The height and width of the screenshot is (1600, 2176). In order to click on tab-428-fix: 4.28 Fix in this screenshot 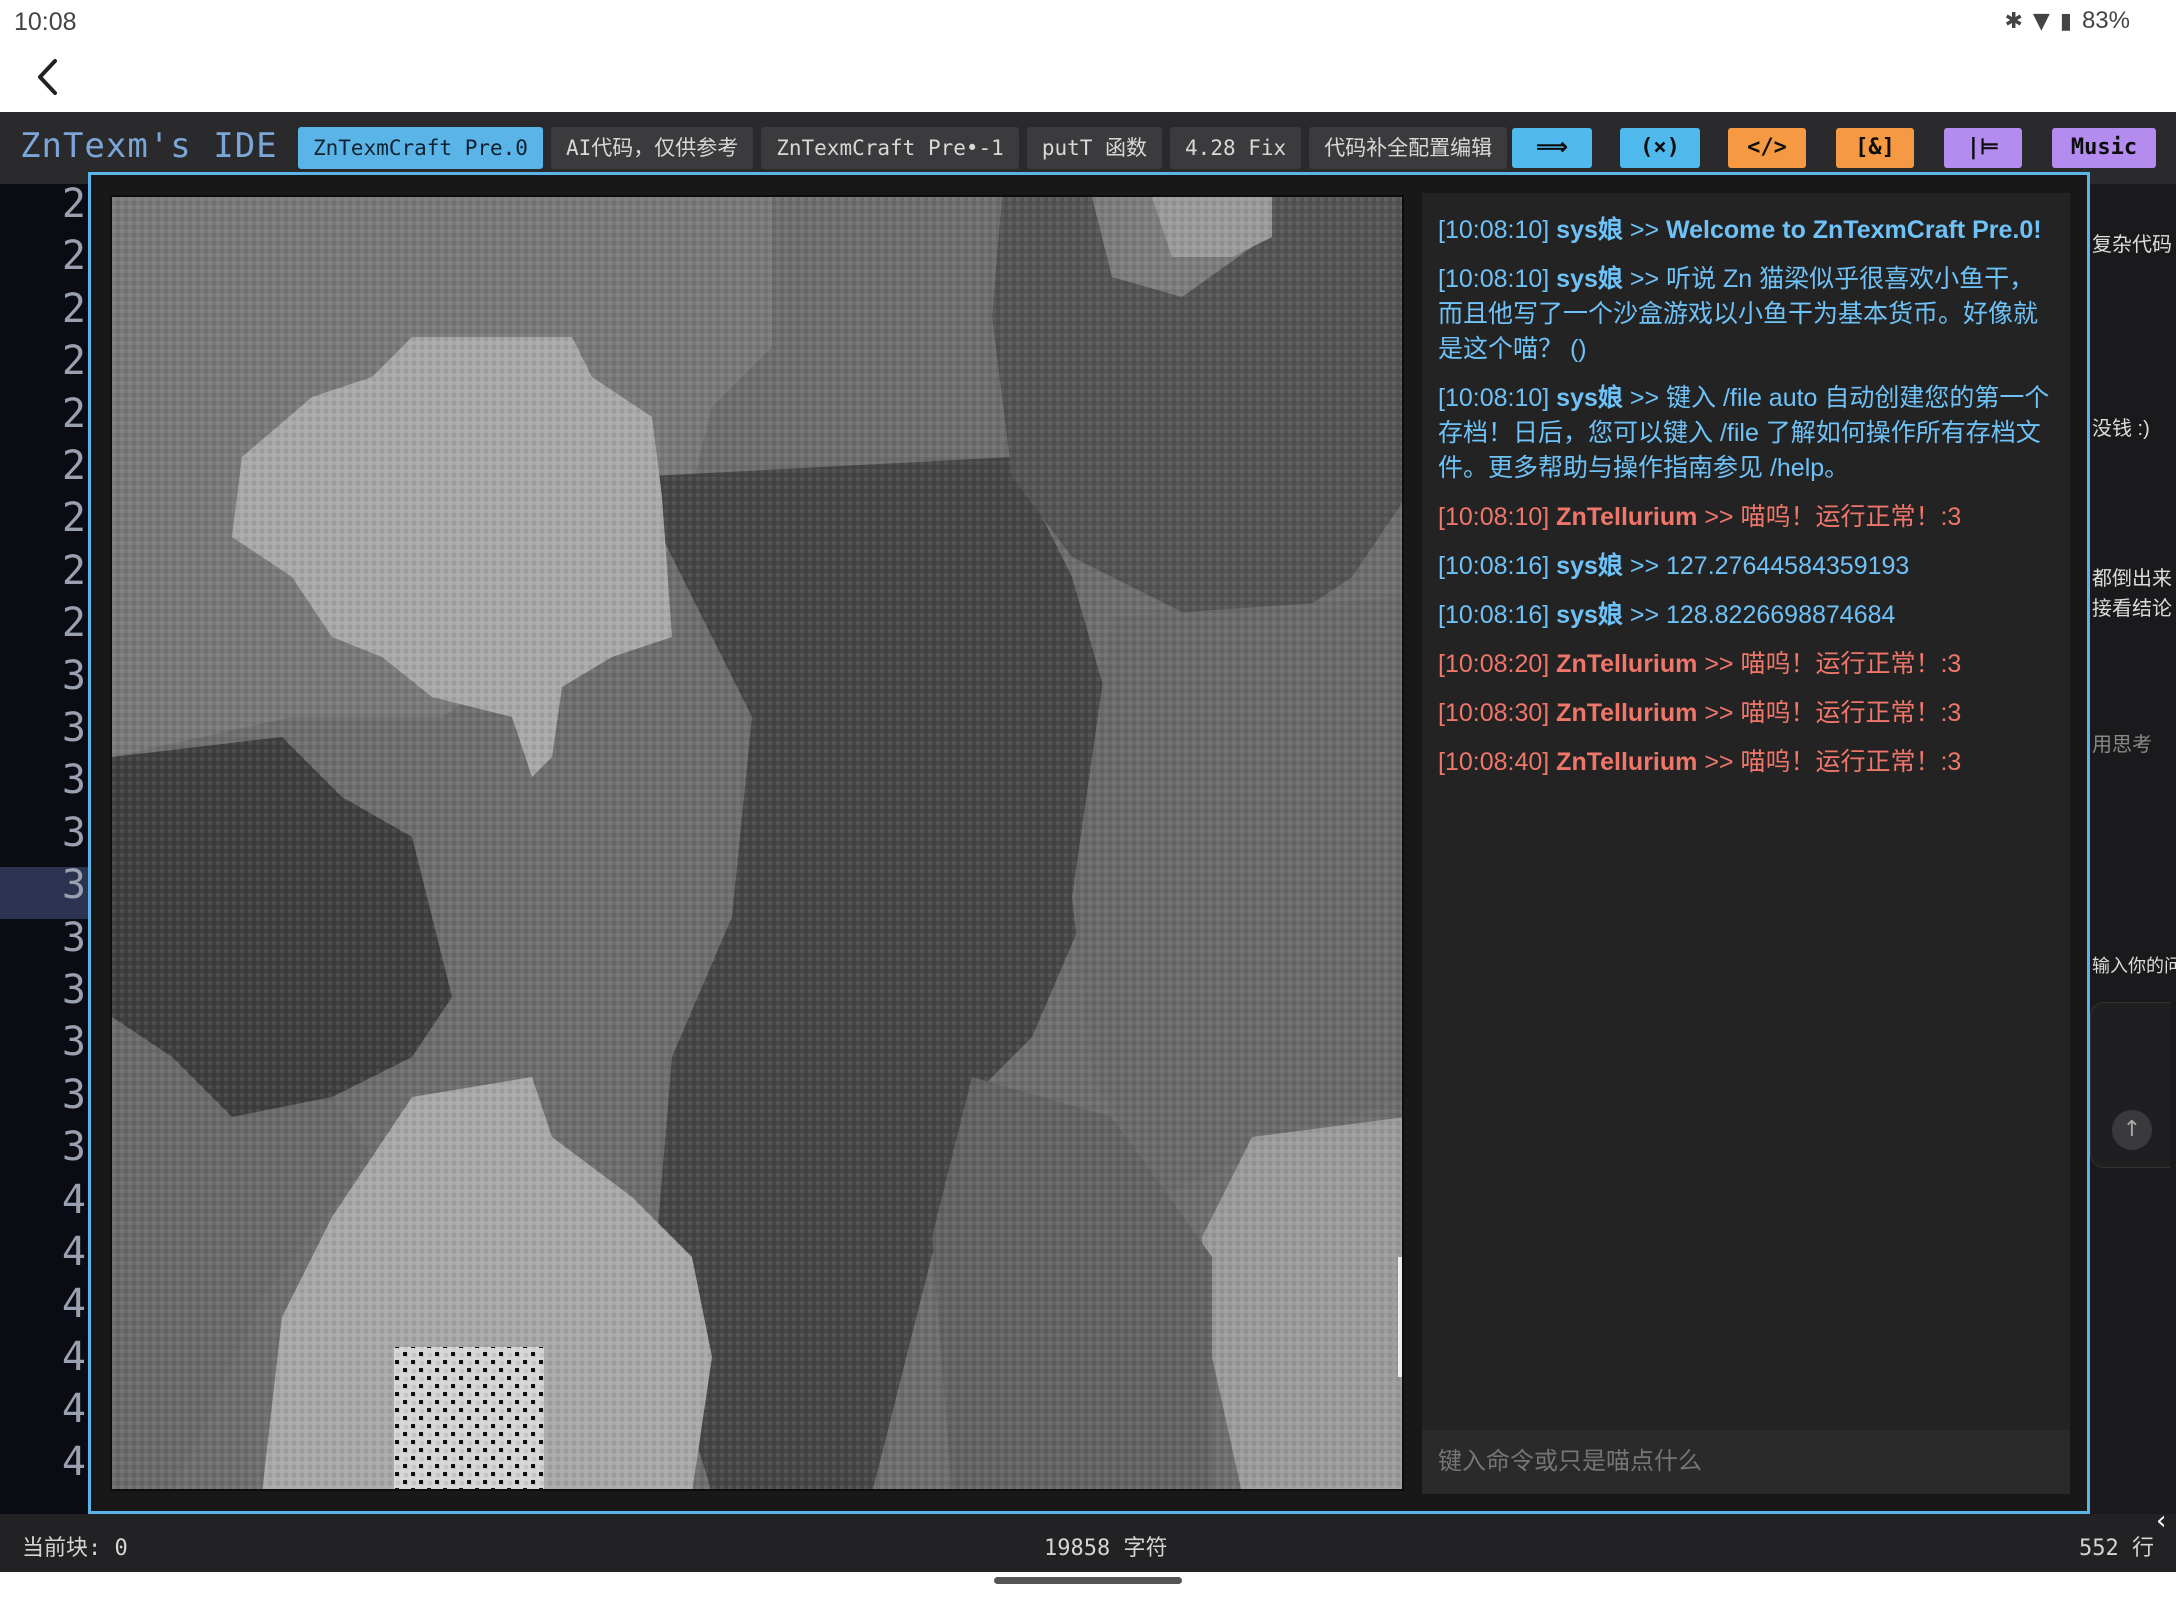, I will do `click(1236, 148)`.